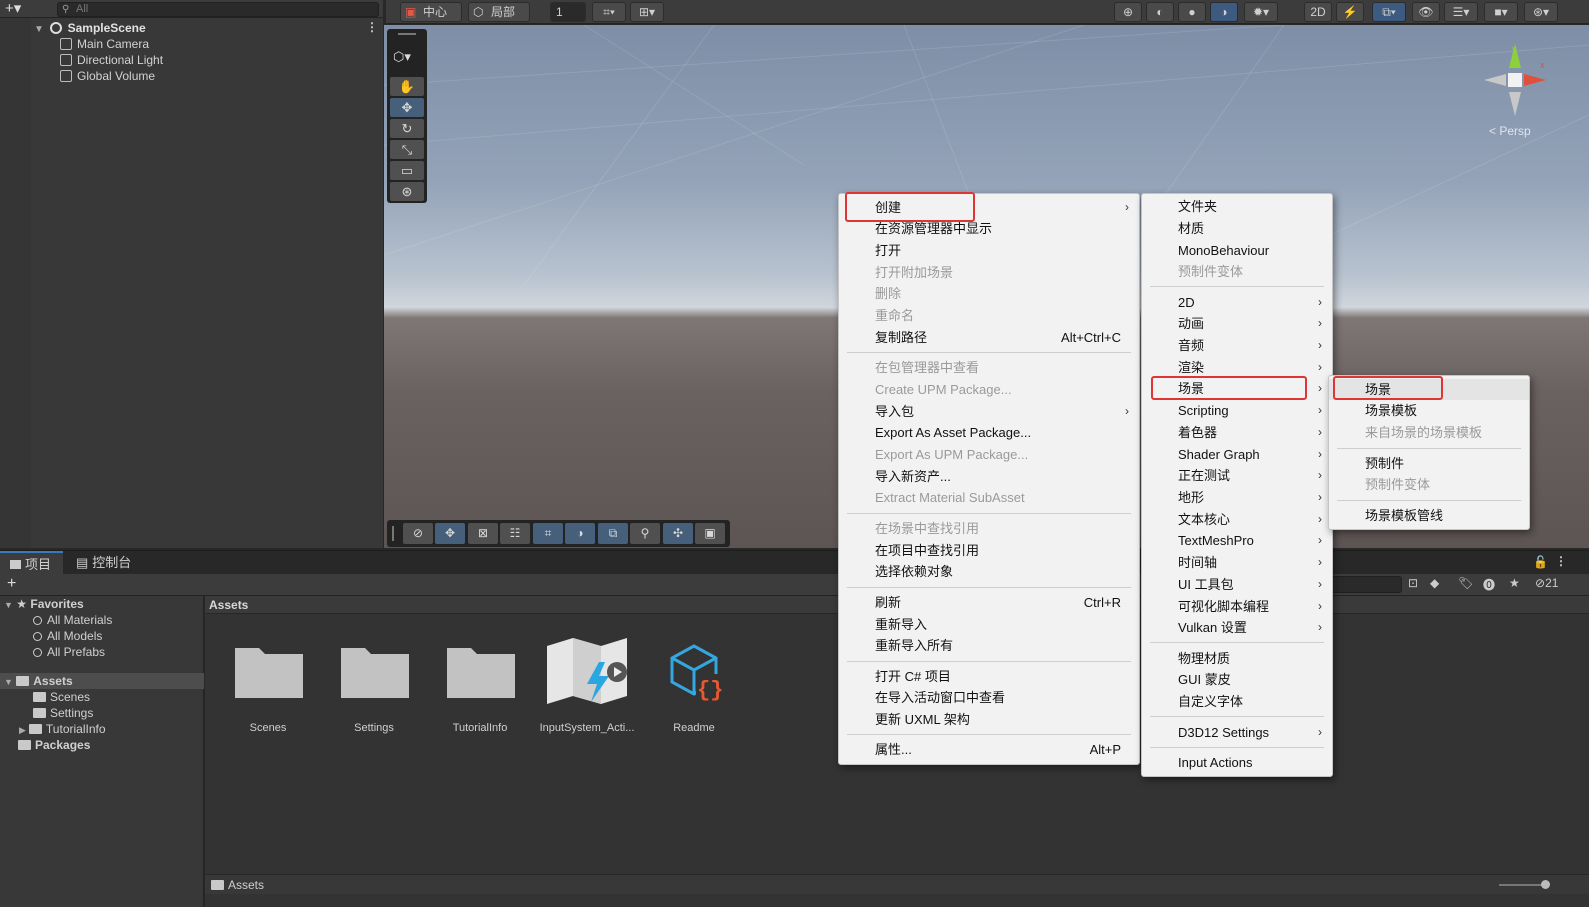 The width and height of the screenshot is (1589, 907). I want to click on hierarchy-item-global-volume: Global Volume, so click(107, 76).